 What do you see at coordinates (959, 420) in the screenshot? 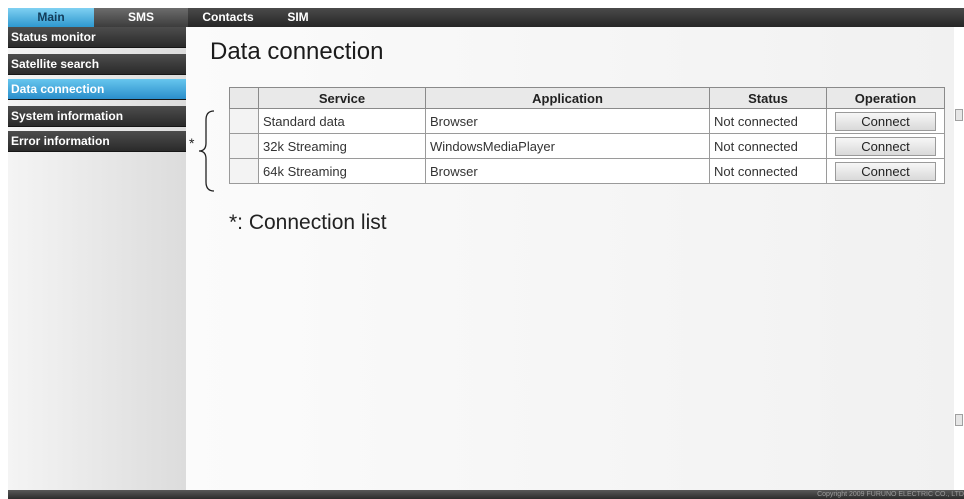
I see `scroll-down-button` at bounding box center [959, 420].